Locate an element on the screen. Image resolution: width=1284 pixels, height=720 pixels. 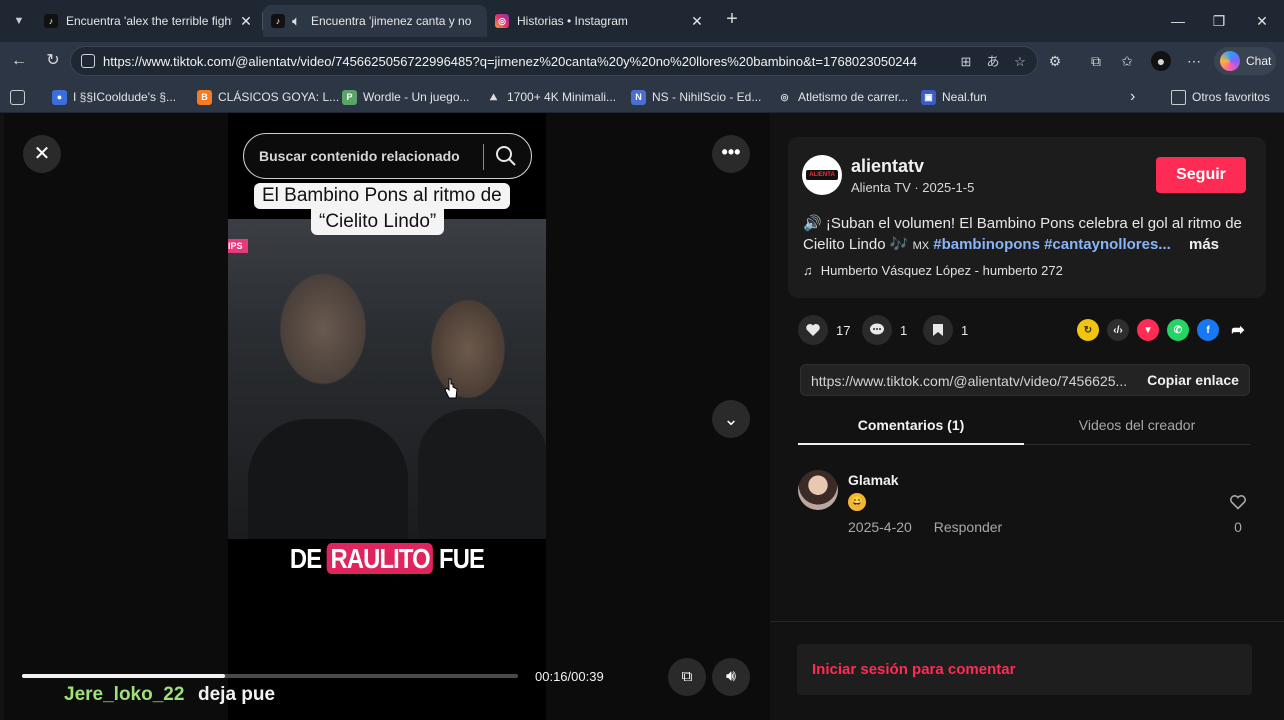
music-link: ♫ Humberto Vásquez López - humberto 272 is located at coordinates (933, 270).